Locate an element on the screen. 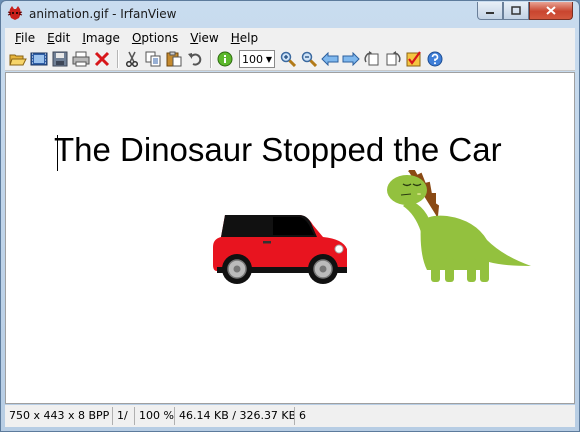 The height and width of the screenshot is (432, 580). toolbar: 100 ▼ is located at coordinates (290, 59).